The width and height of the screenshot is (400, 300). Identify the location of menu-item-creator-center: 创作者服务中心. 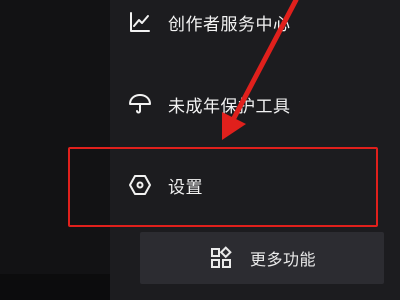
(253, 22).